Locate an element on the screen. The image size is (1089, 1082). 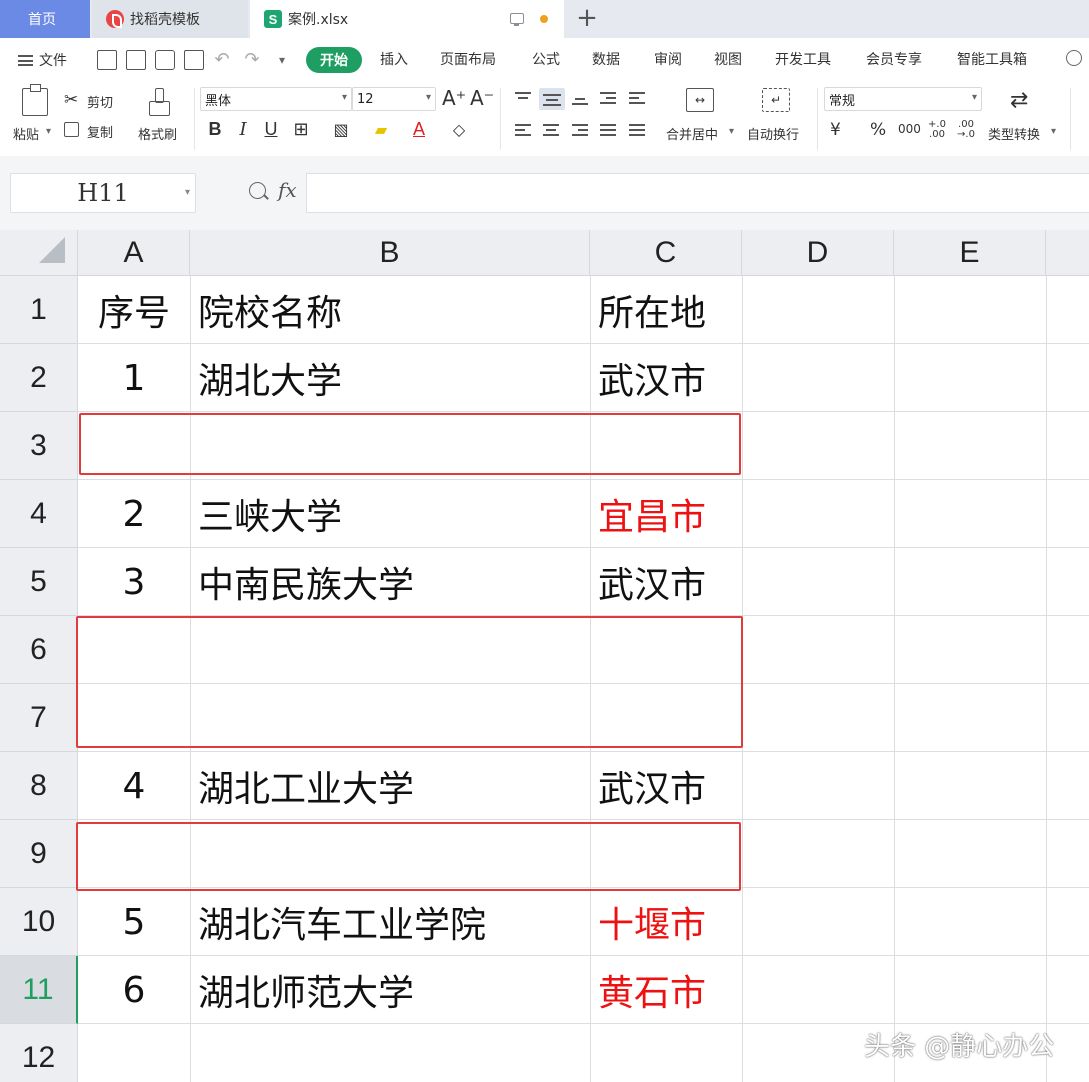
row-header-10: 10 is located at coordinates (39, 922).